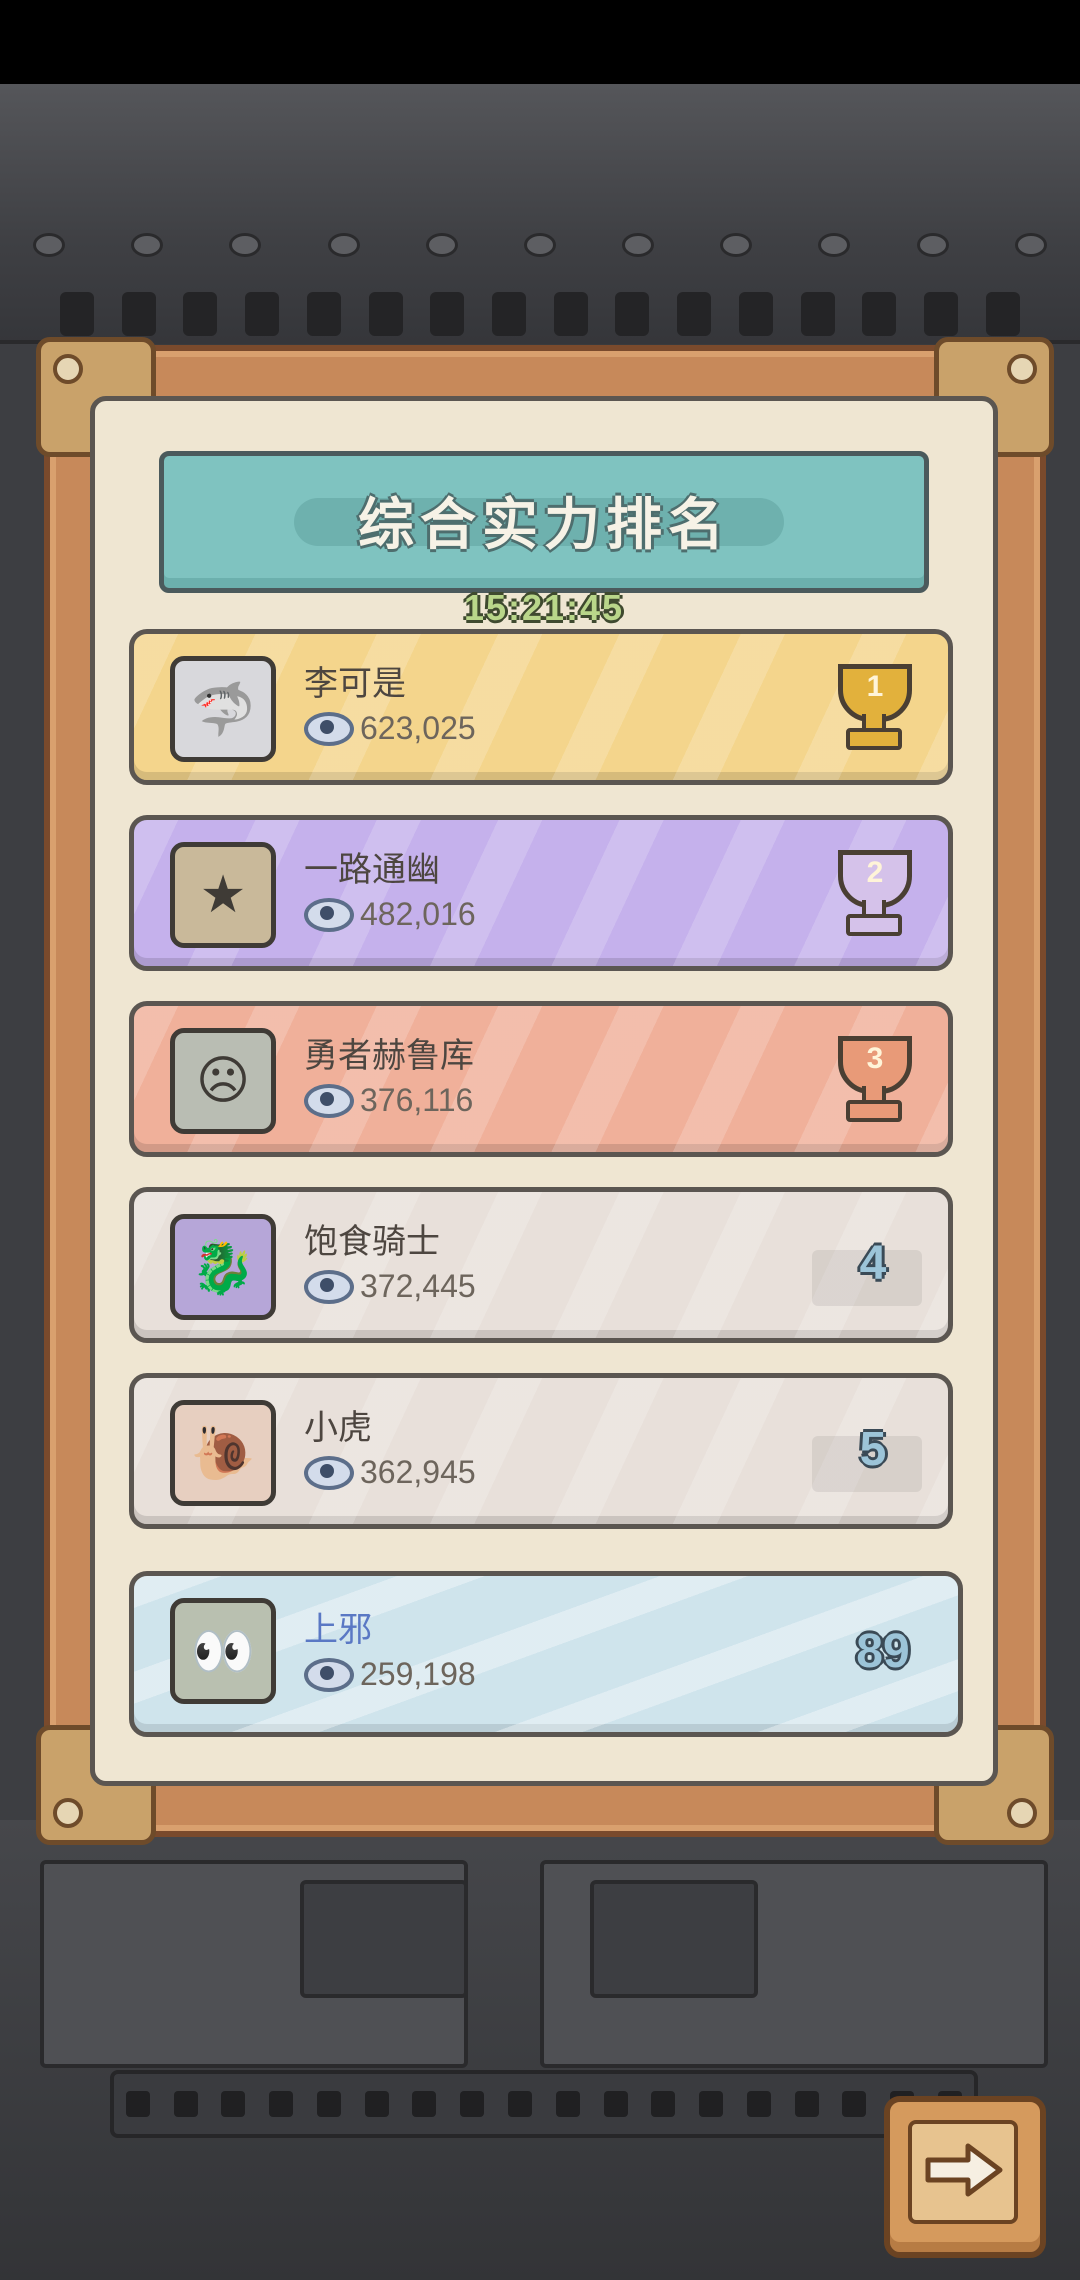 This screenshot has height=2280, width=1080. I want to click on next-button, so click(965, 2177).